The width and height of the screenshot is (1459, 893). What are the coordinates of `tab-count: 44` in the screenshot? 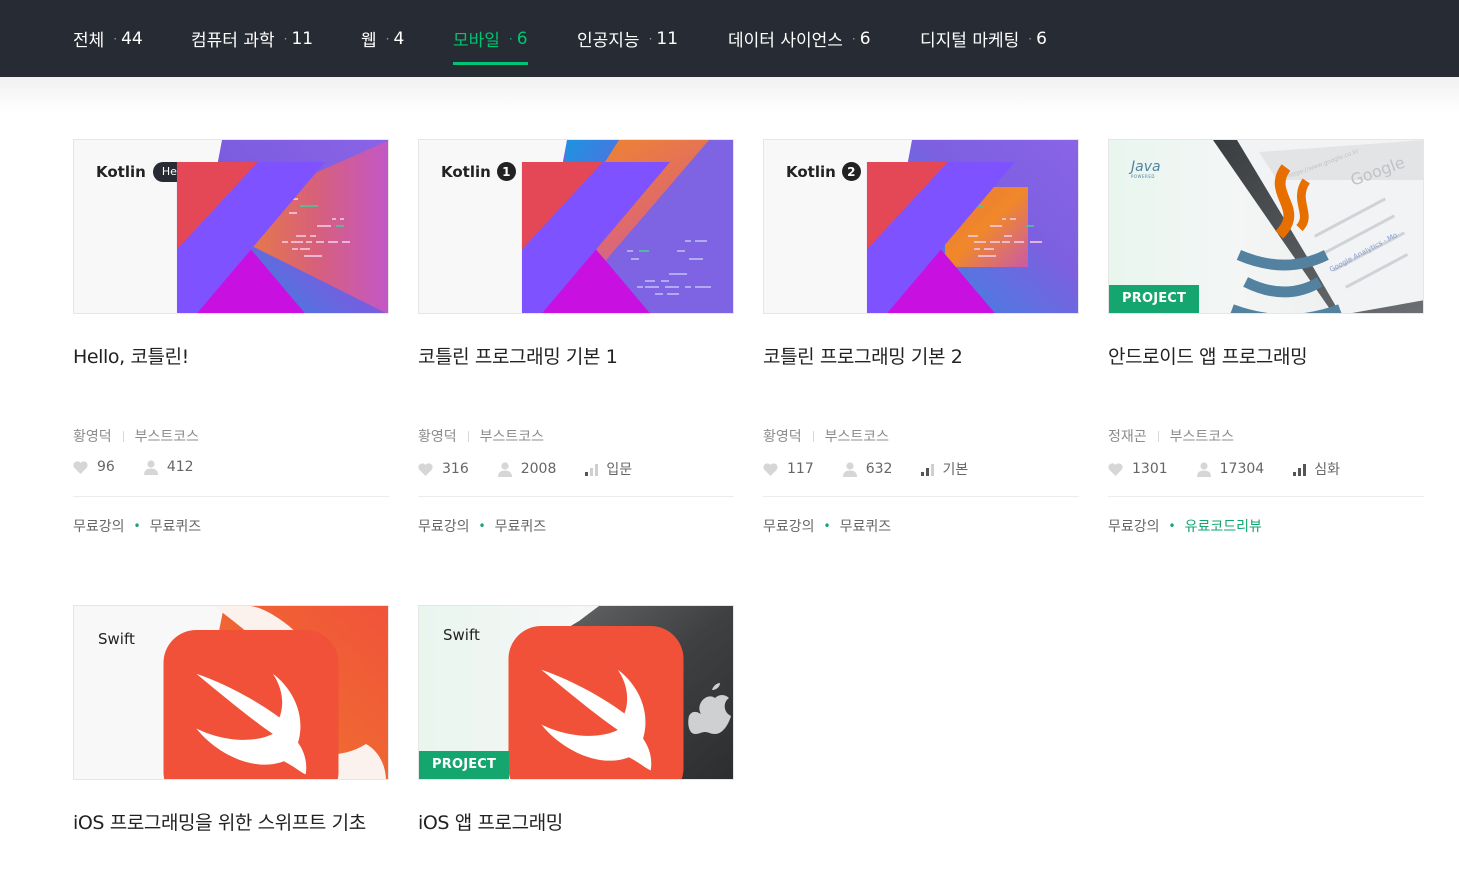 It's located at (132, 38).